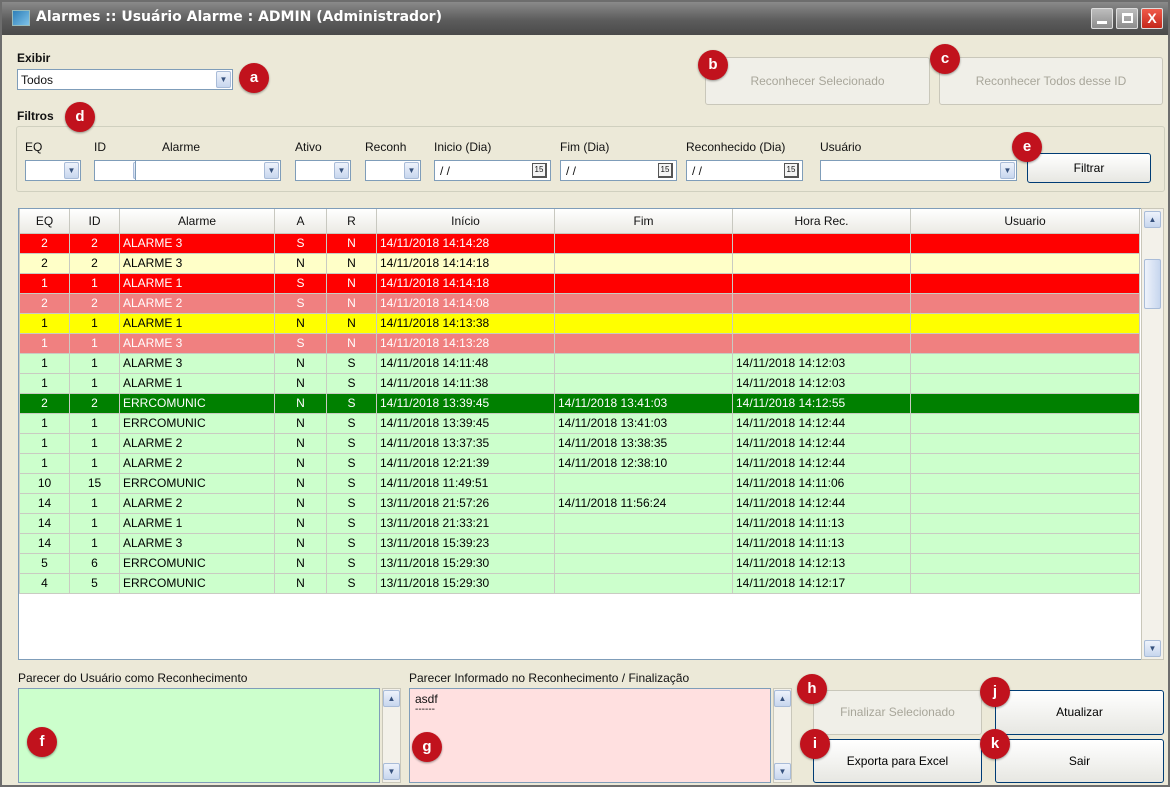  What do you see at coordinates (618, 170) in the screenshot?
I see `filter-fim-date: / / 15` at bounding box center [618, 170].